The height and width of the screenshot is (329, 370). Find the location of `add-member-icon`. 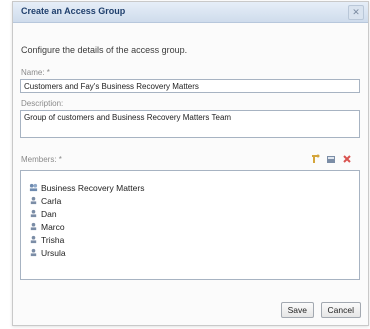

add-member-icon is located at coordinates (315, 159).